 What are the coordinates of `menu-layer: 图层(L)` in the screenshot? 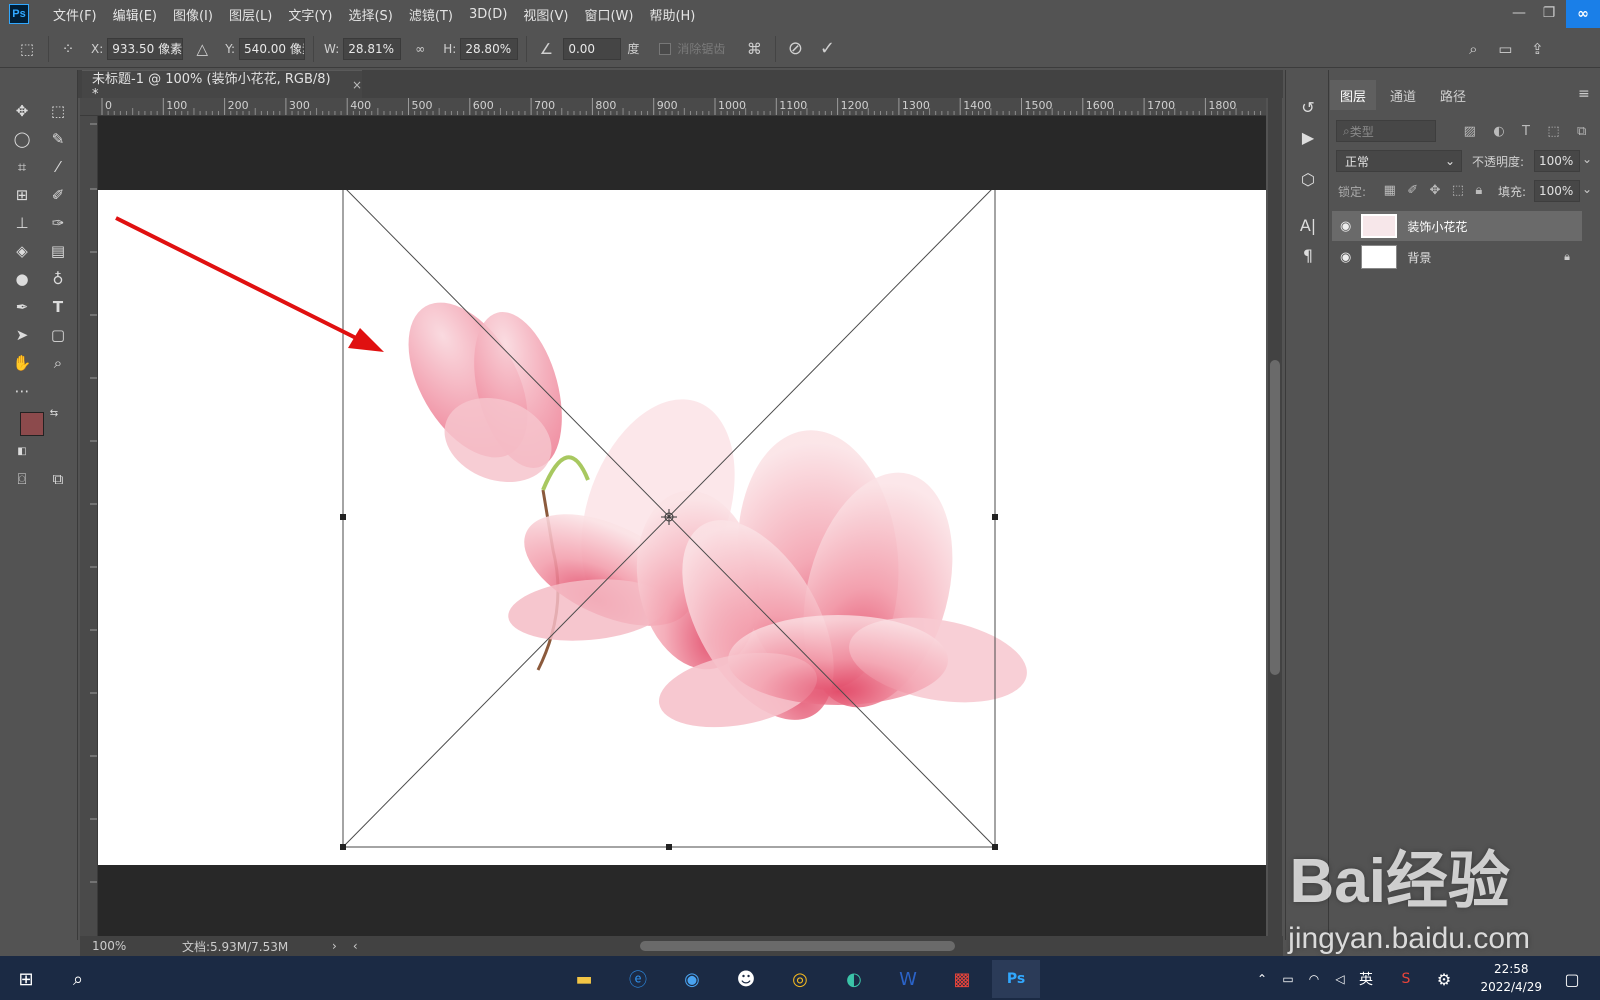 It's located at (250, 14).